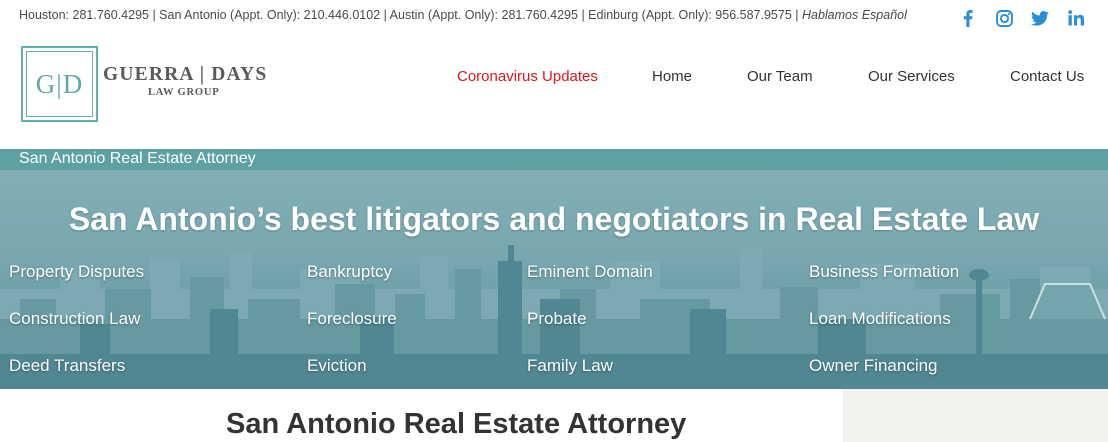 This screenshot has width=1108, height=442. I want to click on service-link-bankruptcy: Bankruptcy, so click(349, 272).